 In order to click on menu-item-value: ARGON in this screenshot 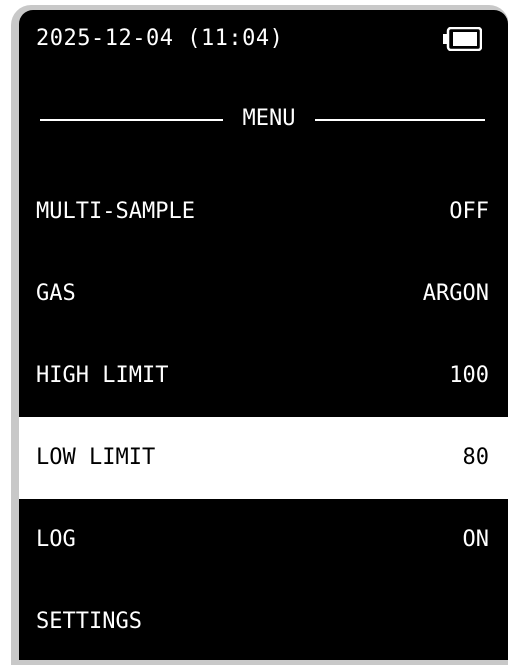, I will do `click(455, 293)`.